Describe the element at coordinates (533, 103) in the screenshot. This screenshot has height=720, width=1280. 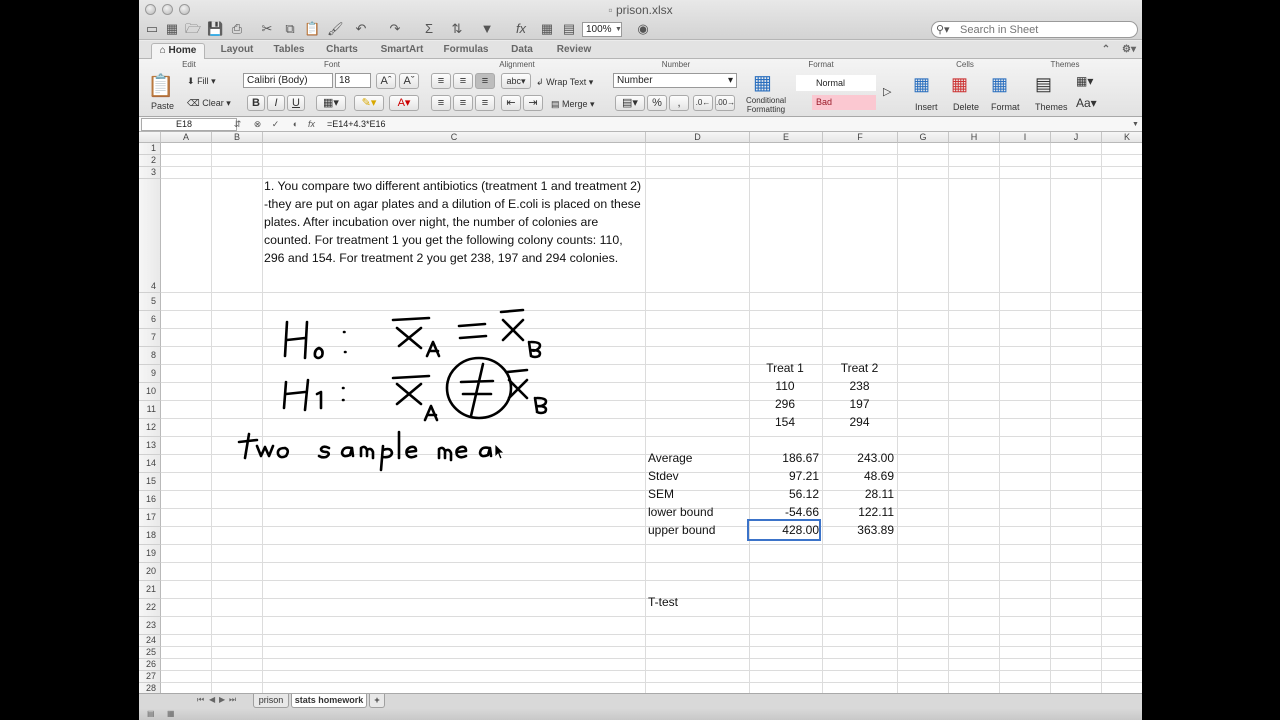
I see `increase-indent-icon: ⇥` at that location.